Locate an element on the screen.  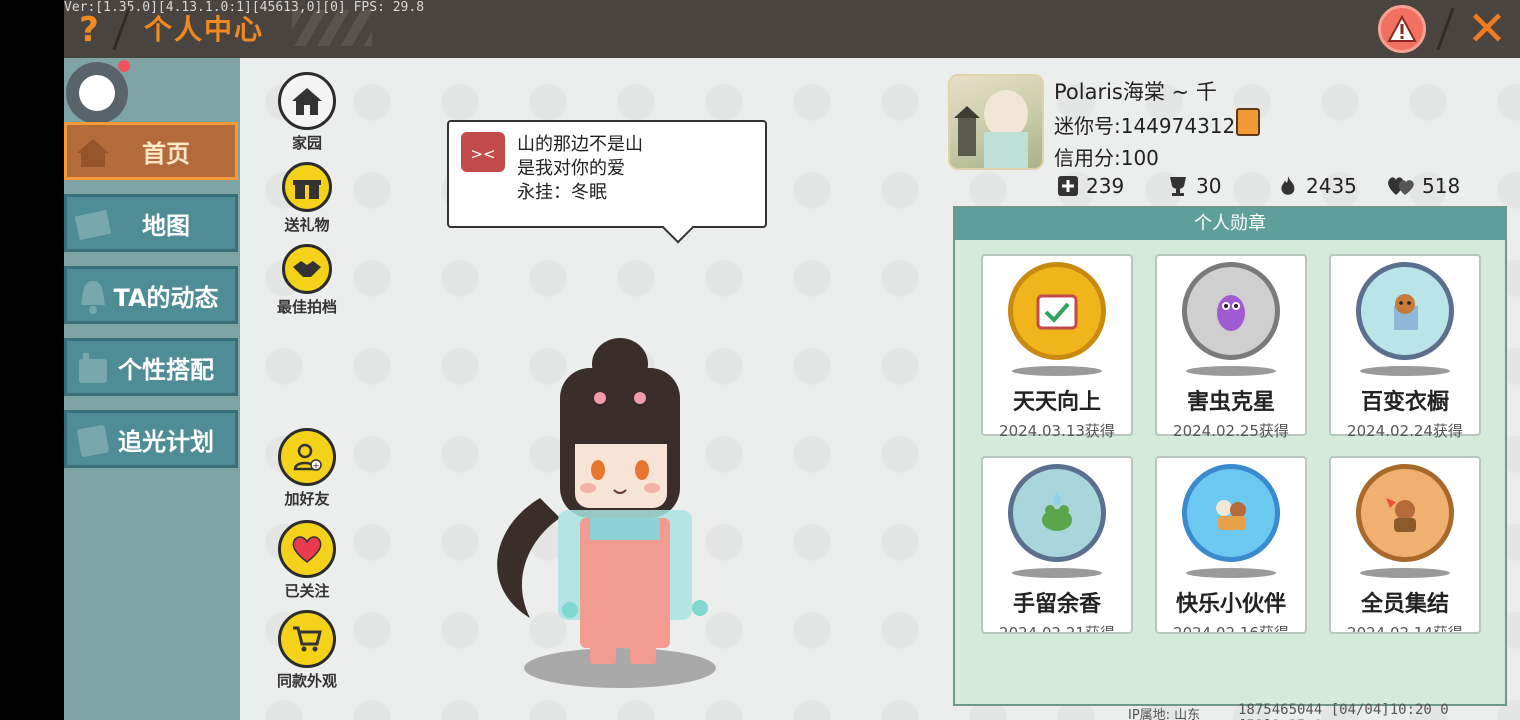
build-info: 1875465044 [04/04]10:20 0 [58]1.35.0 is located at coordinates (1343, 711).